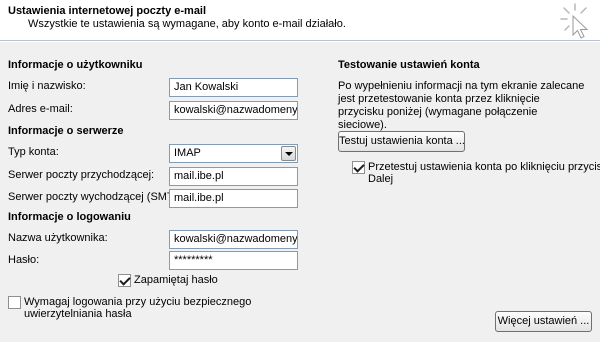 The height and width of the screenshot is (342, 600). Describe the element at coordinates (33, 152) in the screenshot. I see `account-type-label: Typ konta:` at that location.